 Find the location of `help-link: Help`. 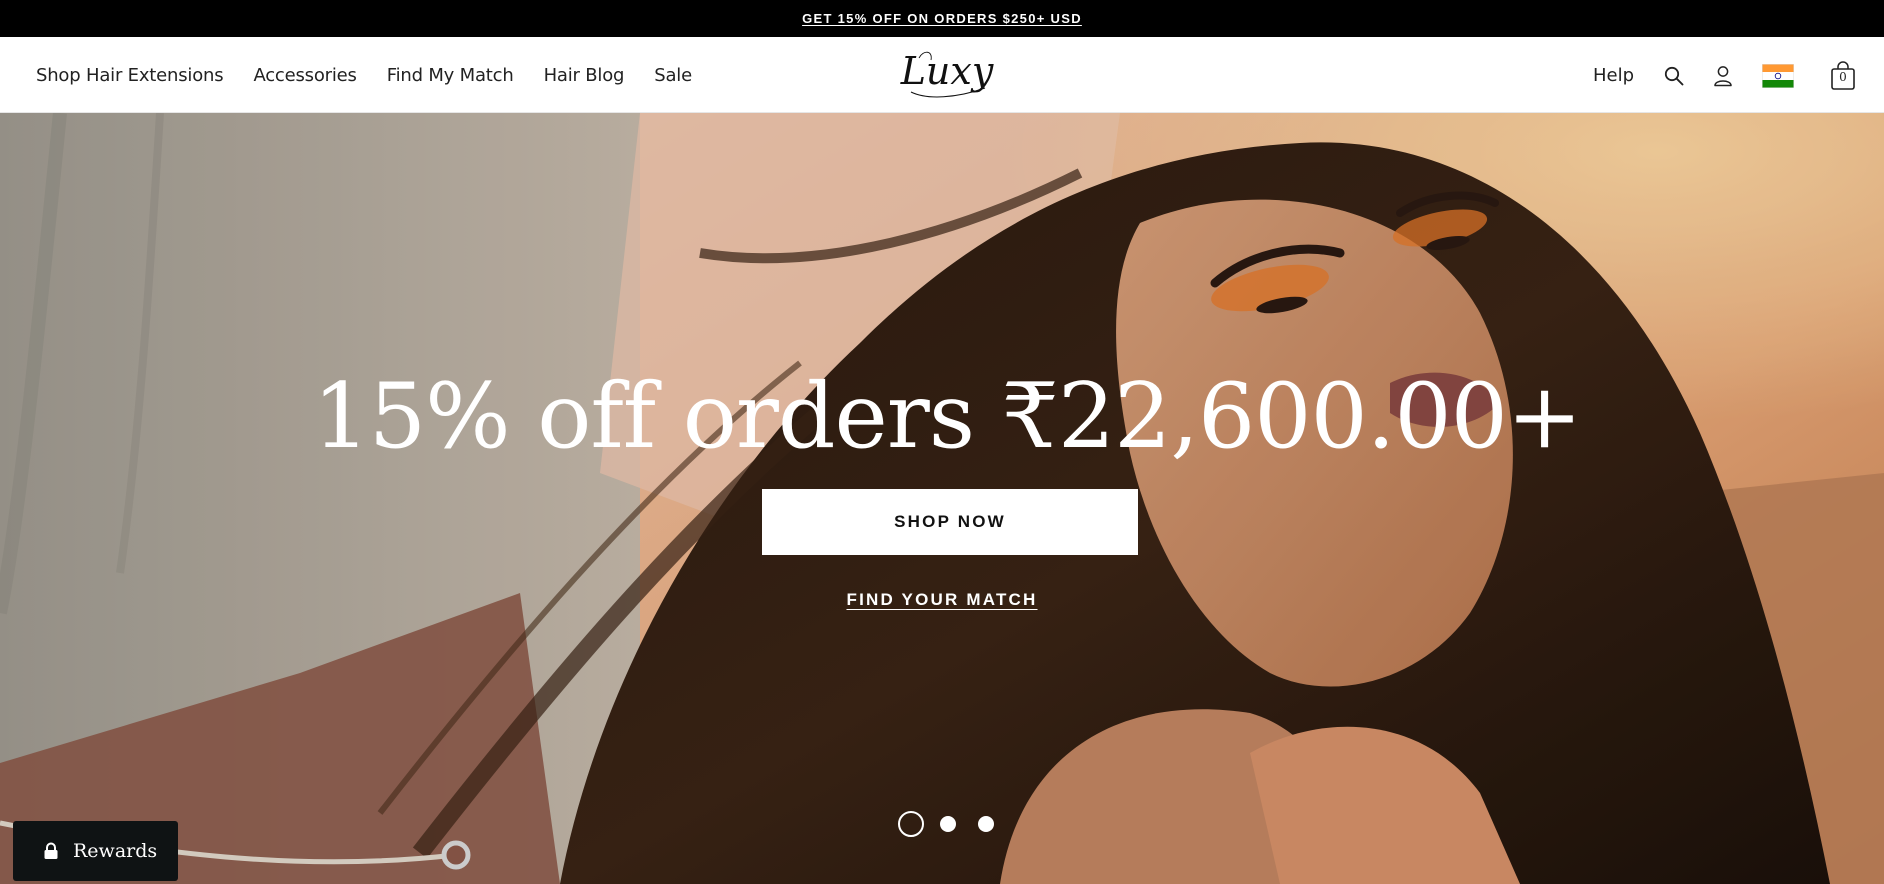

help-link: Help is located at coordinates (1613, 75).